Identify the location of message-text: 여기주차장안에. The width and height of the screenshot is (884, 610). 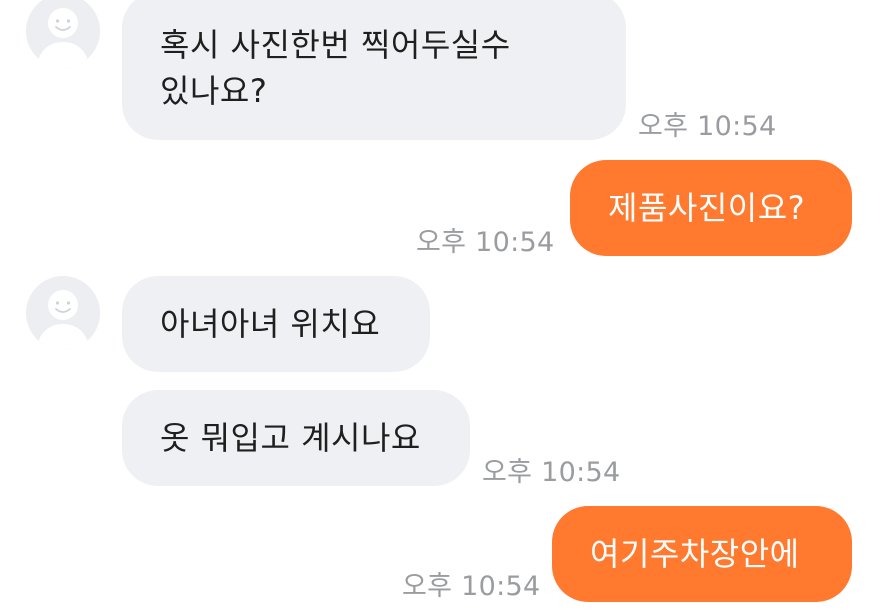
(695, 554).